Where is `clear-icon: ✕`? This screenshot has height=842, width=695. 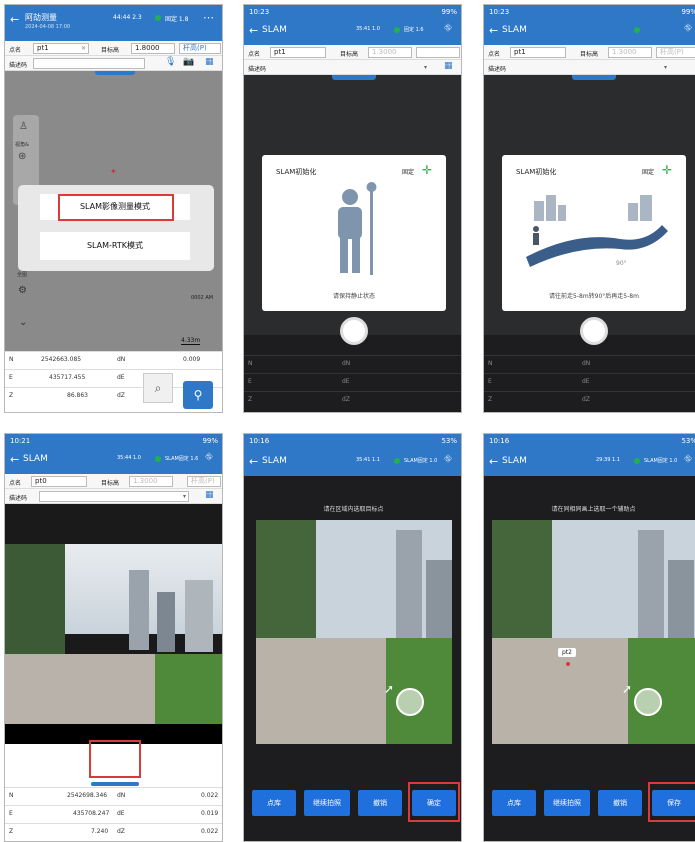 clear-icon: ✕ is located at coordinates (83, 48).